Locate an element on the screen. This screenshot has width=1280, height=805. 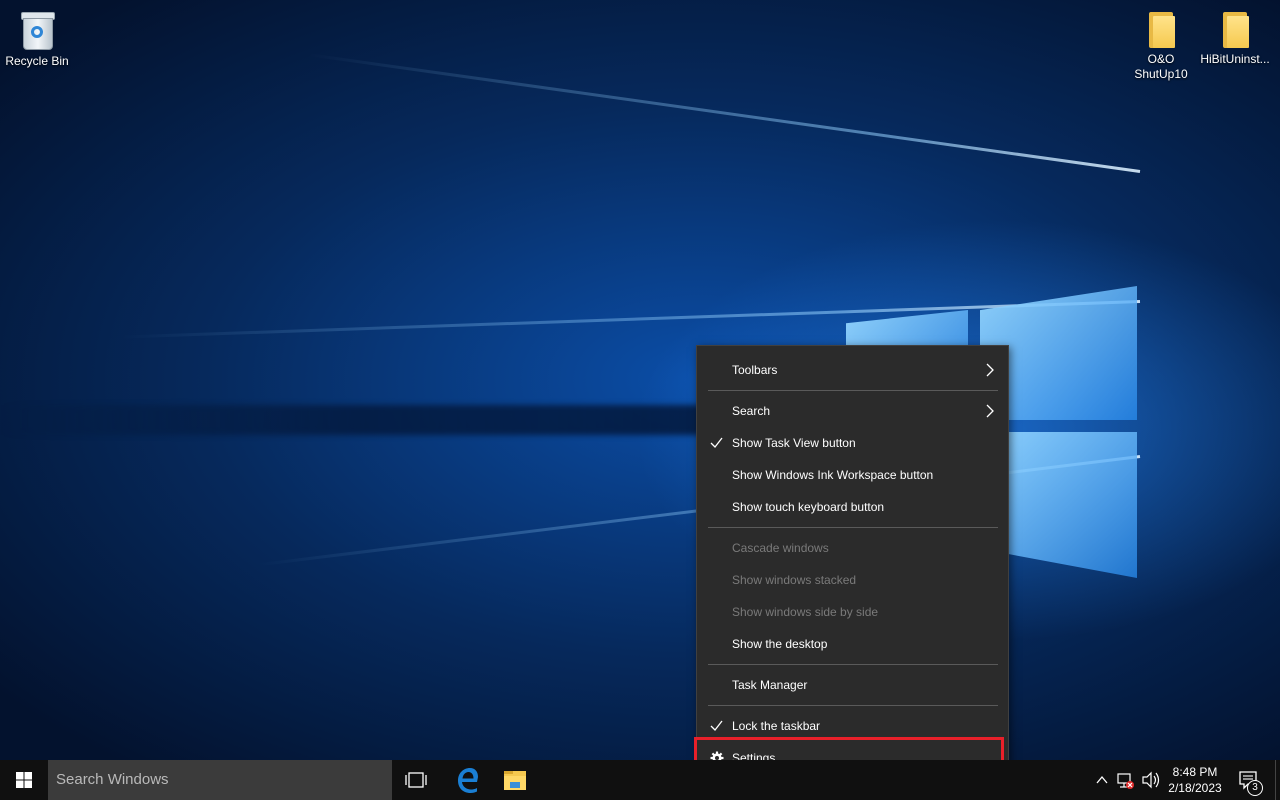
light-floor-shadow is located at coordinates (360, 420).